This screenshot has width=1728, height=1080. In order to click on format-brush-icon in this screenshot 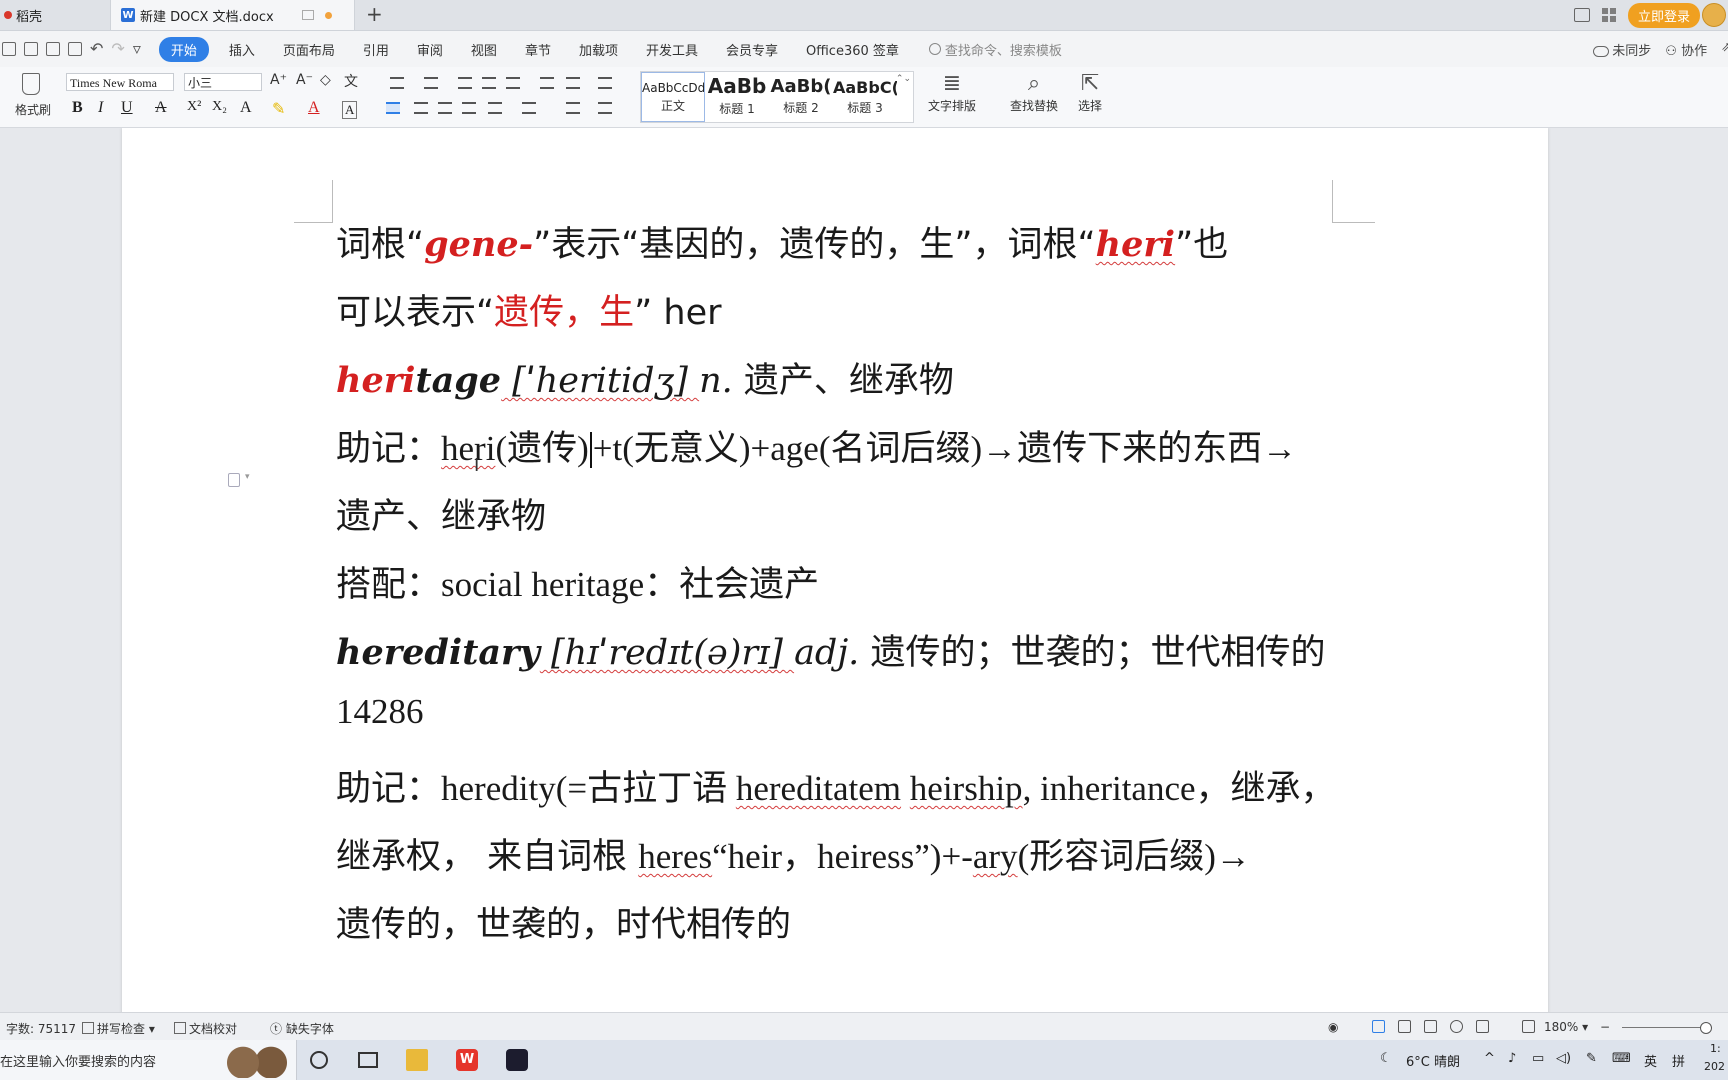, I will do `click(31, 84)`.